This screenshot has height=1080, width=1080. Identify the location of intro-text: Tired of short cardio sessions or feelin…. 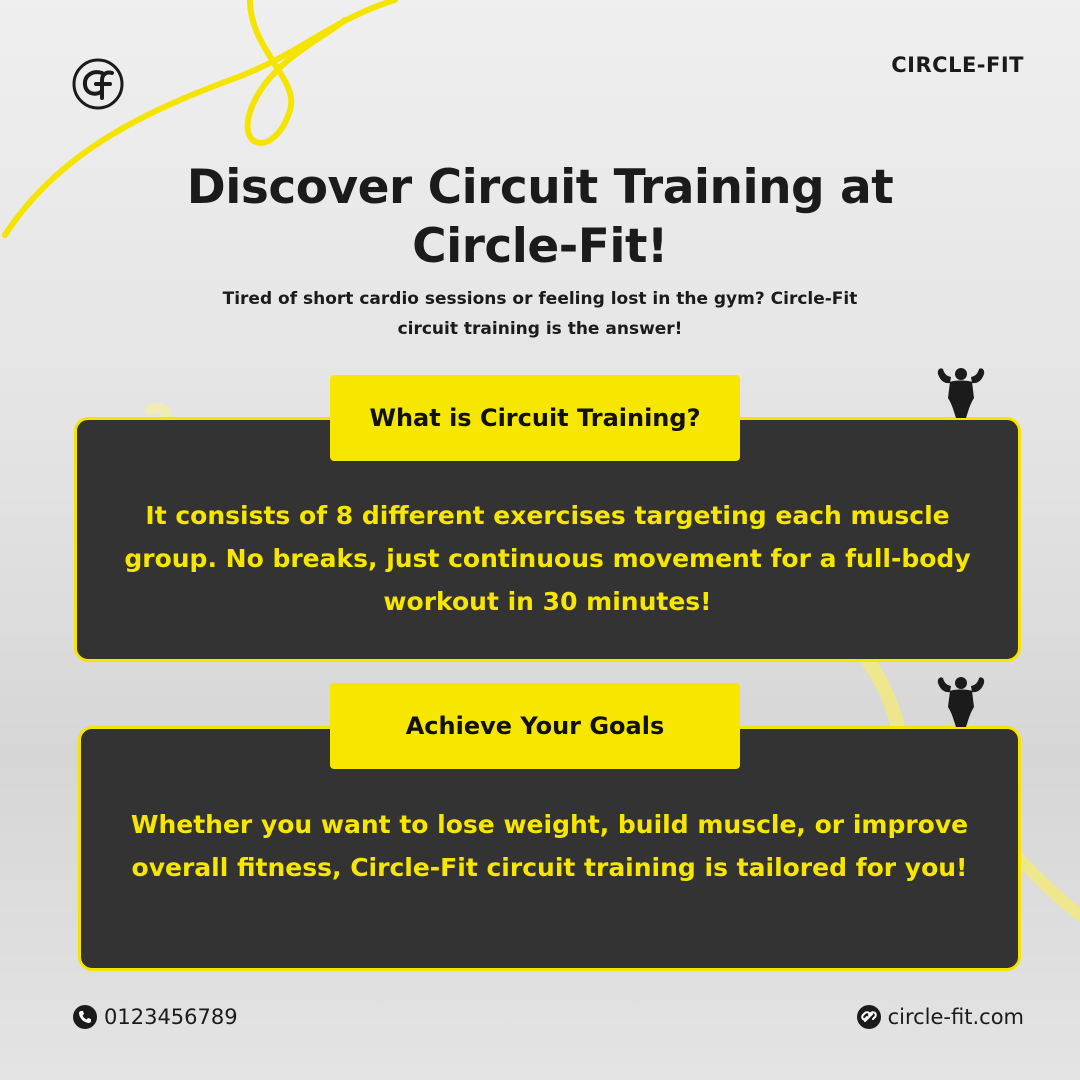
(540, 314).